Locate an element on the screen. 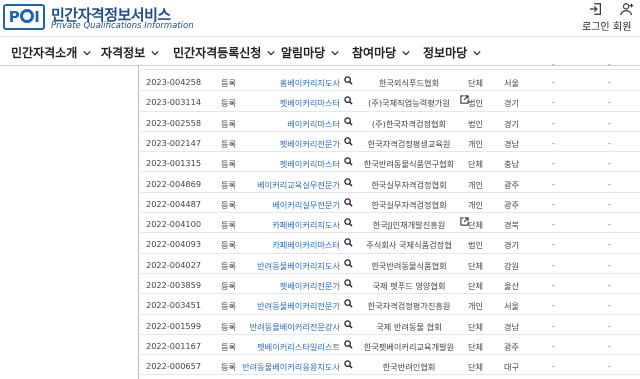 The width and height of the screenshot is (640, 379). qualification-name-link: 카페베이커리지도사 is located at coordinates (285, 225).